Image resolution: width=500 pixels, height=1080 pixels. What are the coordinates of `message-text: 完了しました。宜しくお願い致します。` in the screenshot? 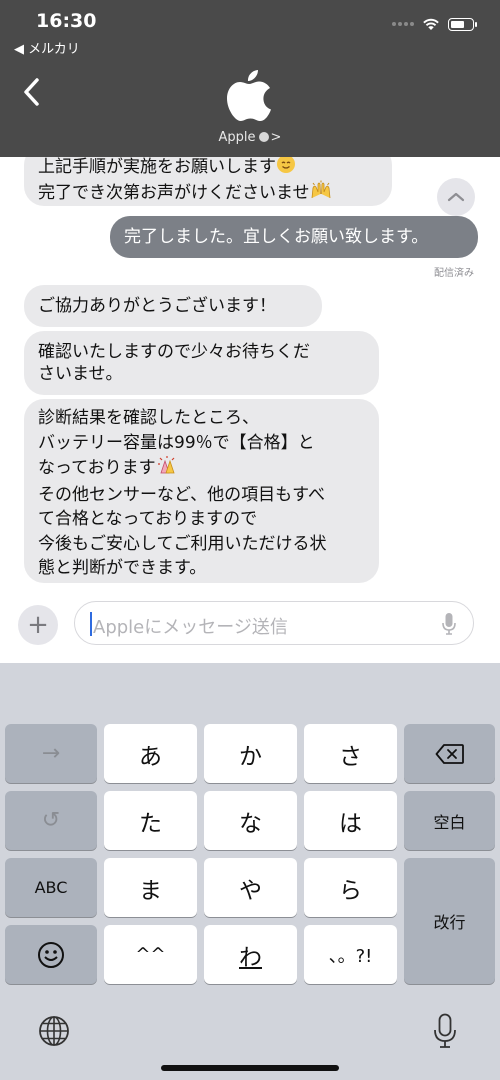 It's located at (276, 237).